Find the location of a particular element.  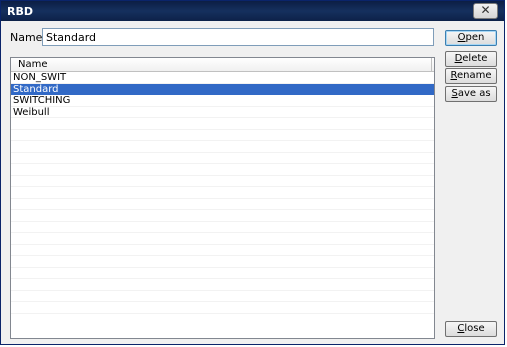

list-item: Standard is located at coordinates (222, 89).